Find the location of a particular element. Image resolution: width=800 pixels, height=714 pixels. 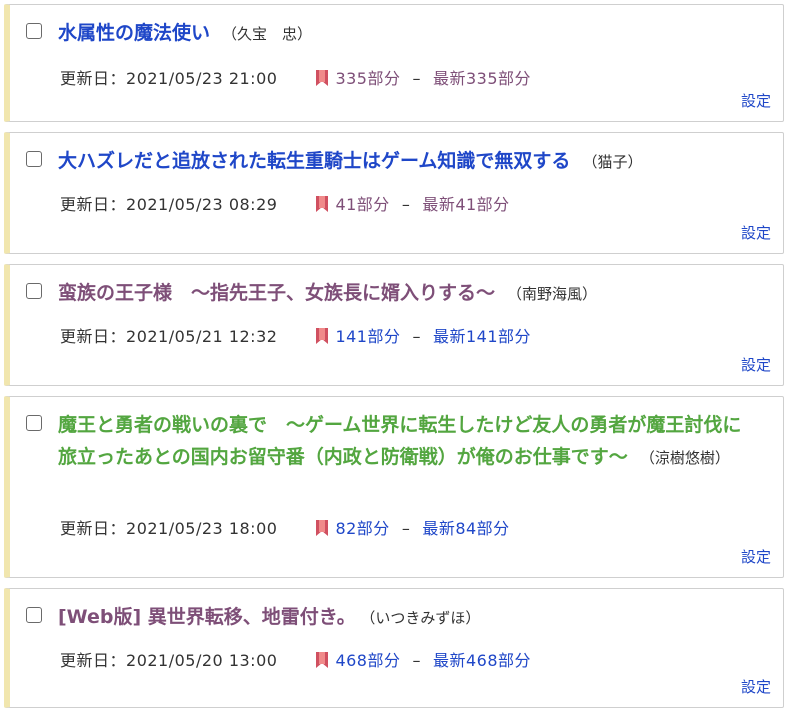

author-name: （南野海風） is located at coordinates (552, 294).